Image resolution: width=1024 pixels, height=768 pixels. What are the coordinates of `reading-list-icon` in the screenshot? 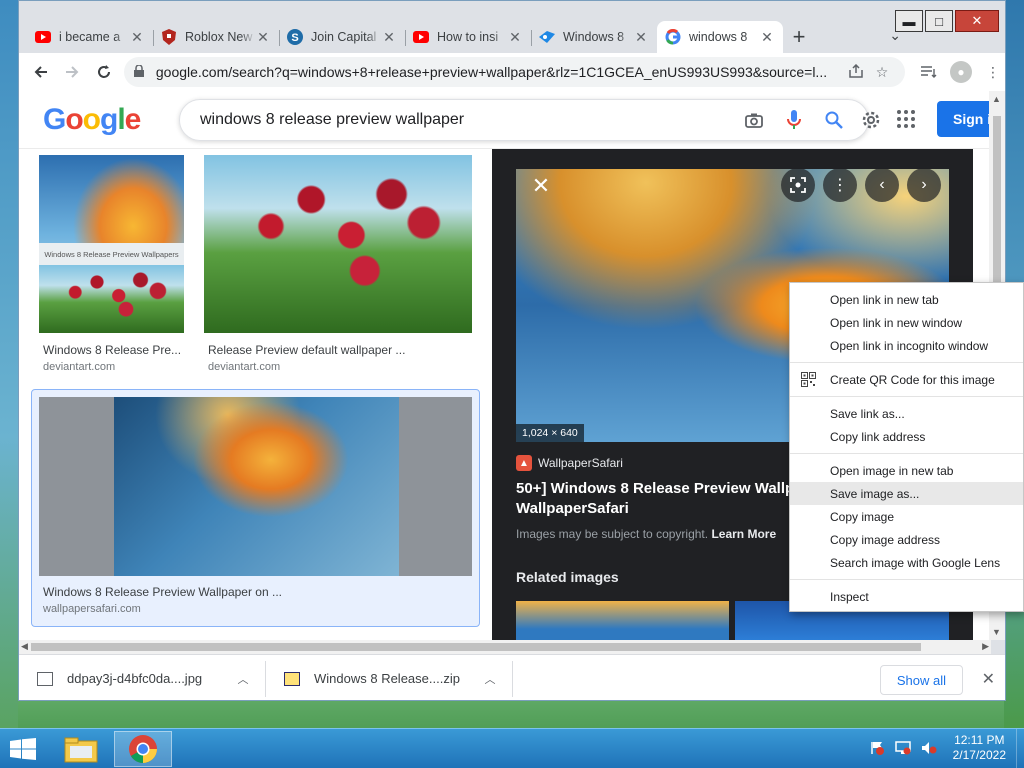 It's located at (929, 72).